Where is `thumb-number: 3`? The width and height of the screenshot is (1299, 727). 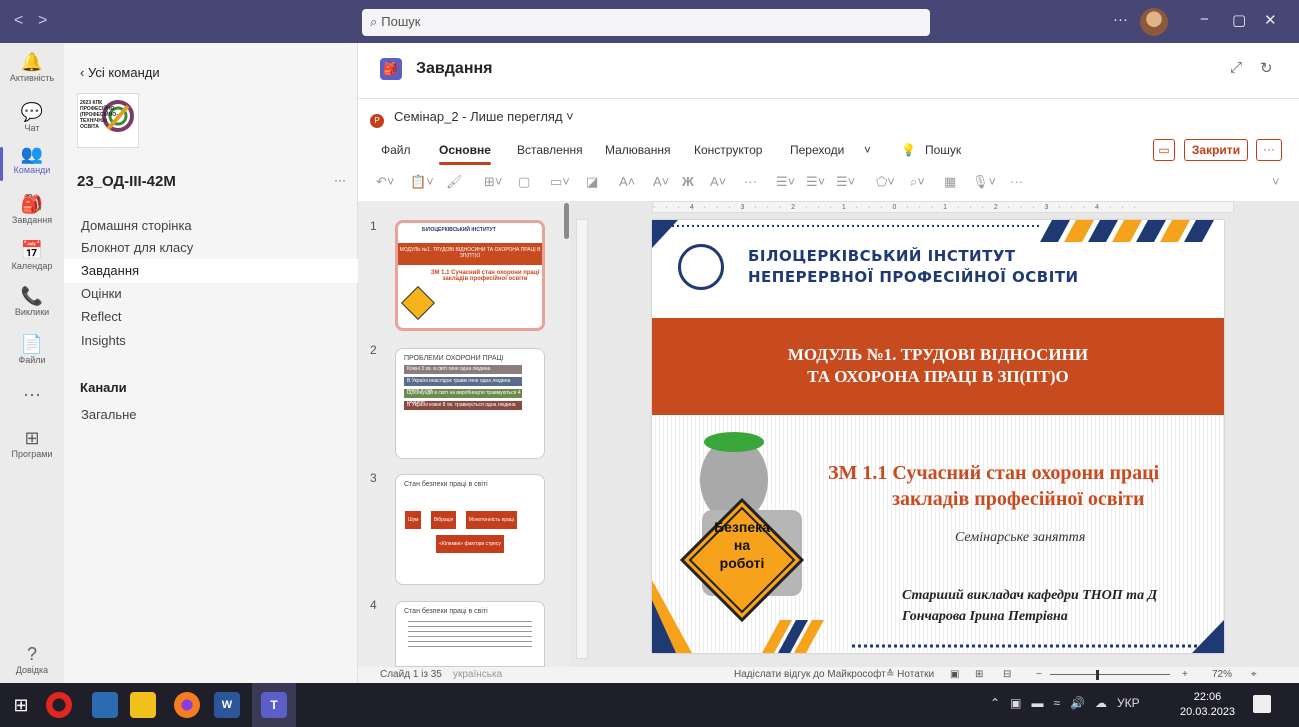
thumb-number: 3 is located at coordinates (373, 478).